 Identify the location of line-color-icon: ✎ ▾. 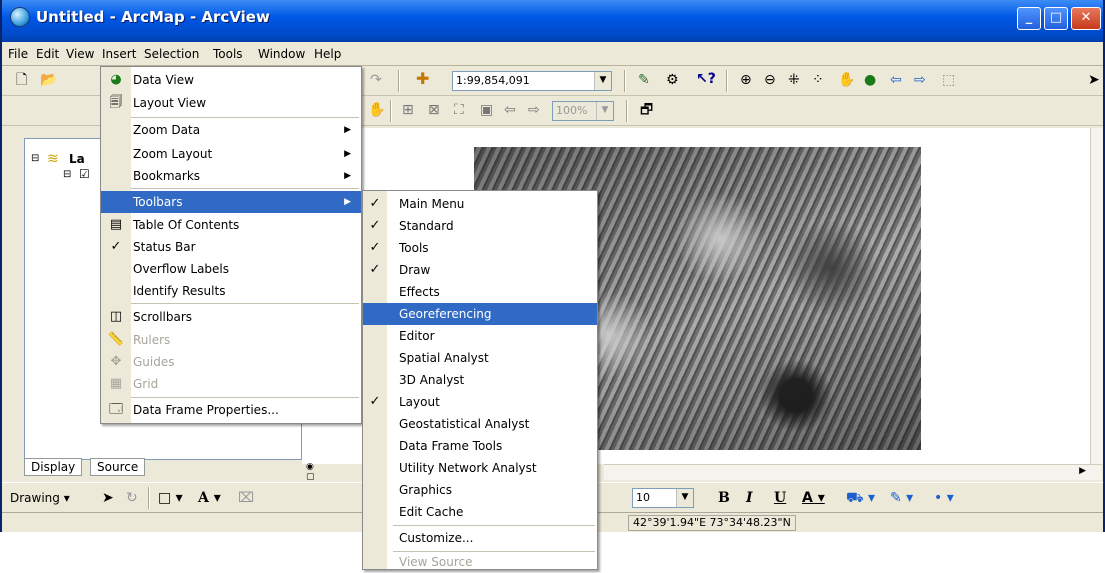
(901, 498).